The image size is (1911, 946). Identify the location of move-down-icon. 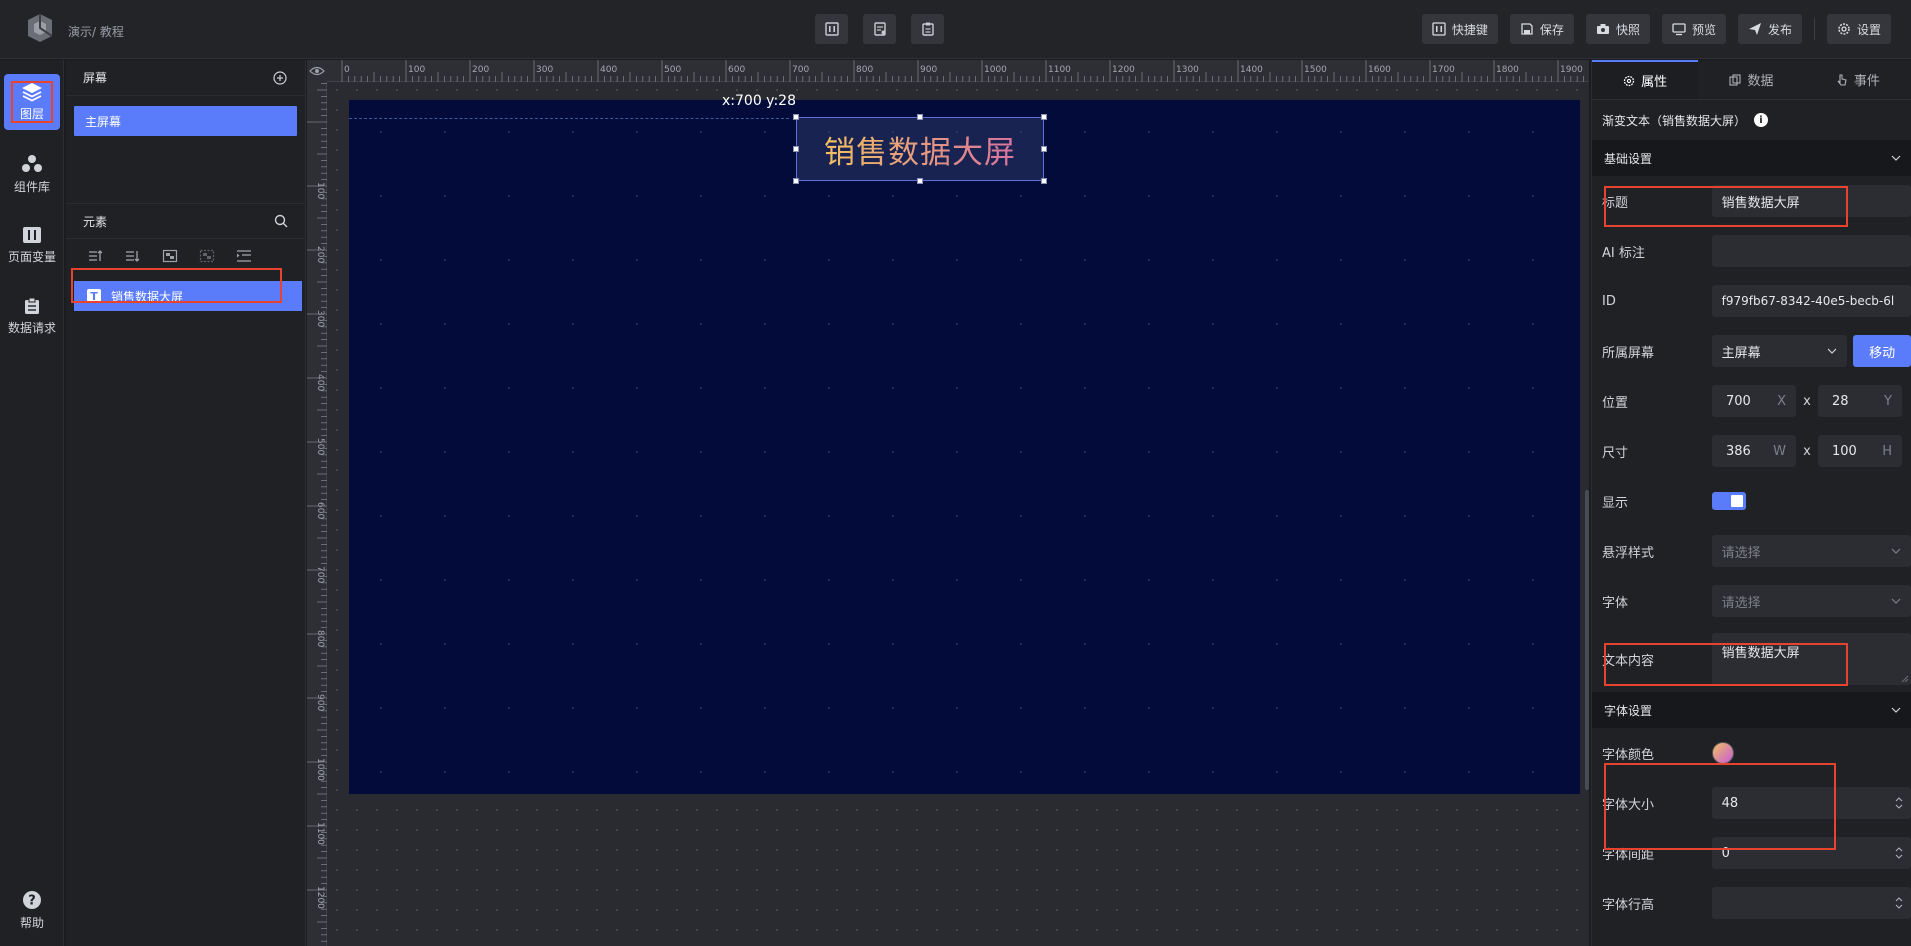
(133, 256).